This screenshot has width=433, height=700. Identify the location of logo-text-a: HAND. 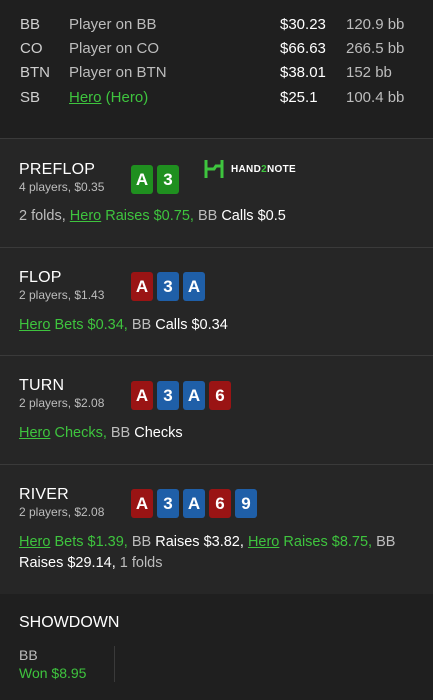
(246, 169).